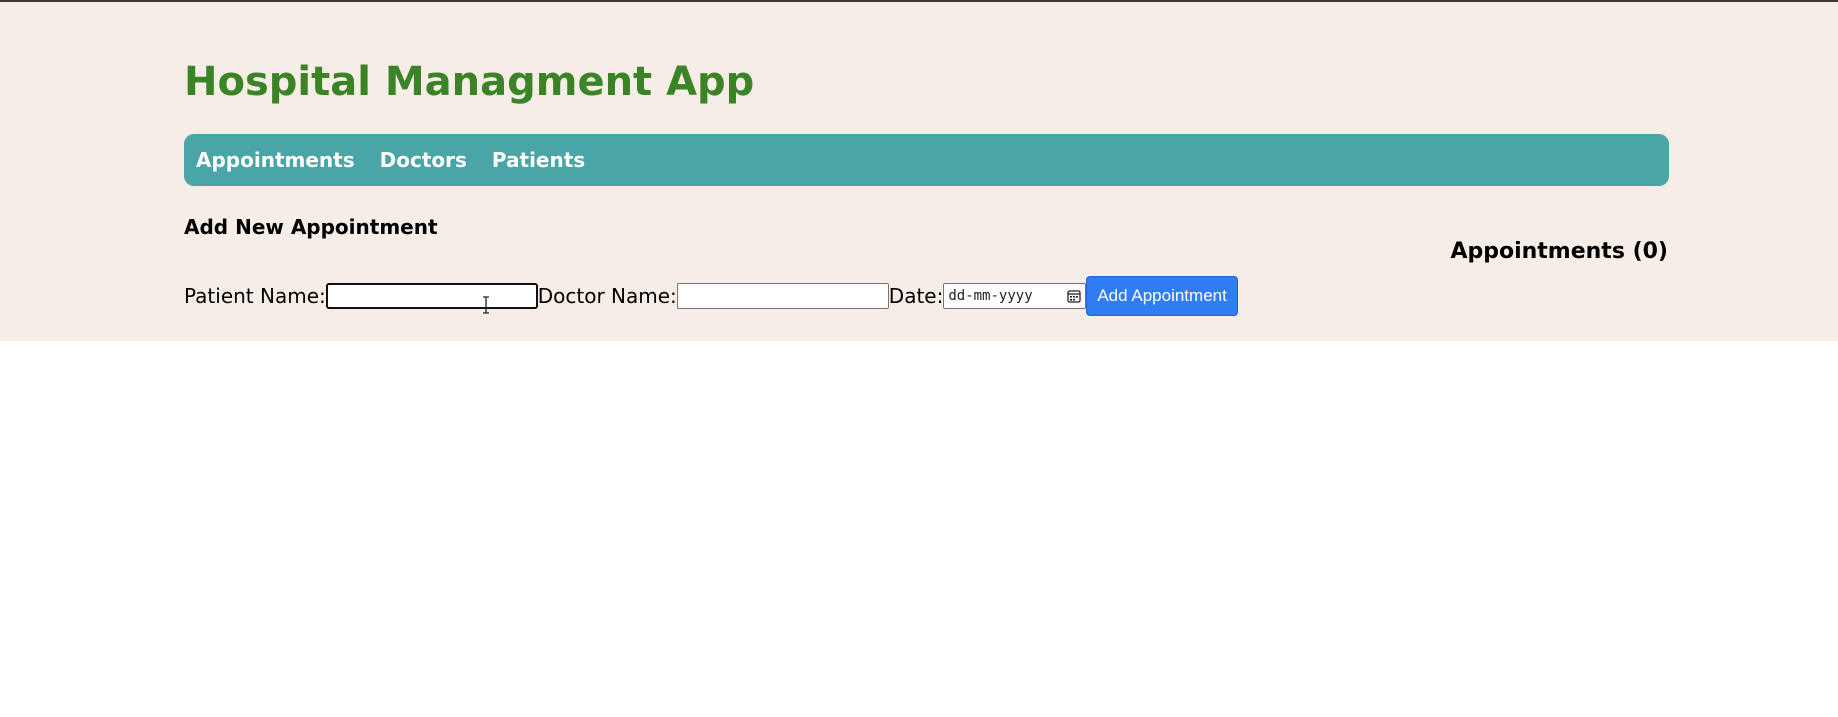  Describe the element at coordinates (255, 296) in the screenshot. I see `patient-name-label: Patient Name:` at that location.